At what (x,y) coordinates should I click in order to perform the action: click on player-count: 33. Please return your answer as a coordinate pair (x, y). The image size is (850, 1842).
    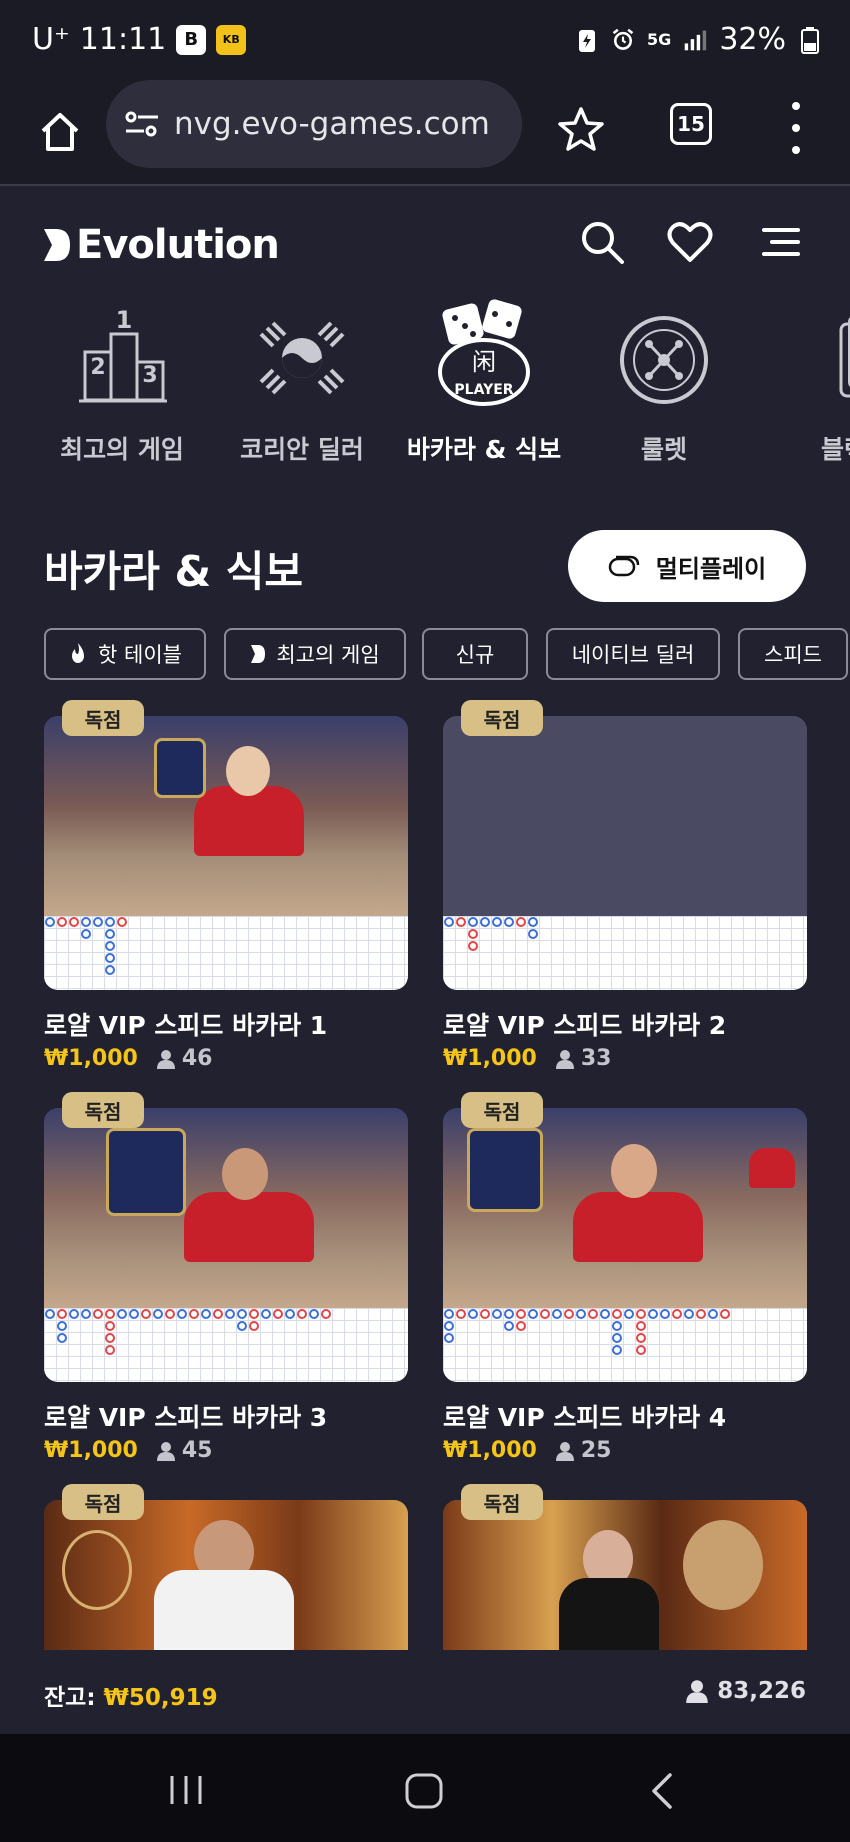
    Looking at the image, I should click on (583, 1058).